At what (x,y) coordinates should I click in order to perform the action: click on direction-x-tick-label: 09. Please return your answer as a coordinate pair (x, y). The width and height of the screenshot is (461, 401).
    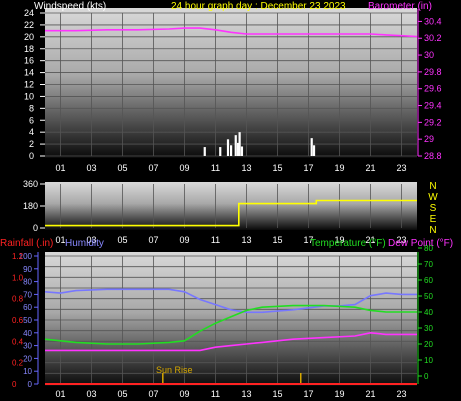
    Looking at the image, I should click on (184, 240).